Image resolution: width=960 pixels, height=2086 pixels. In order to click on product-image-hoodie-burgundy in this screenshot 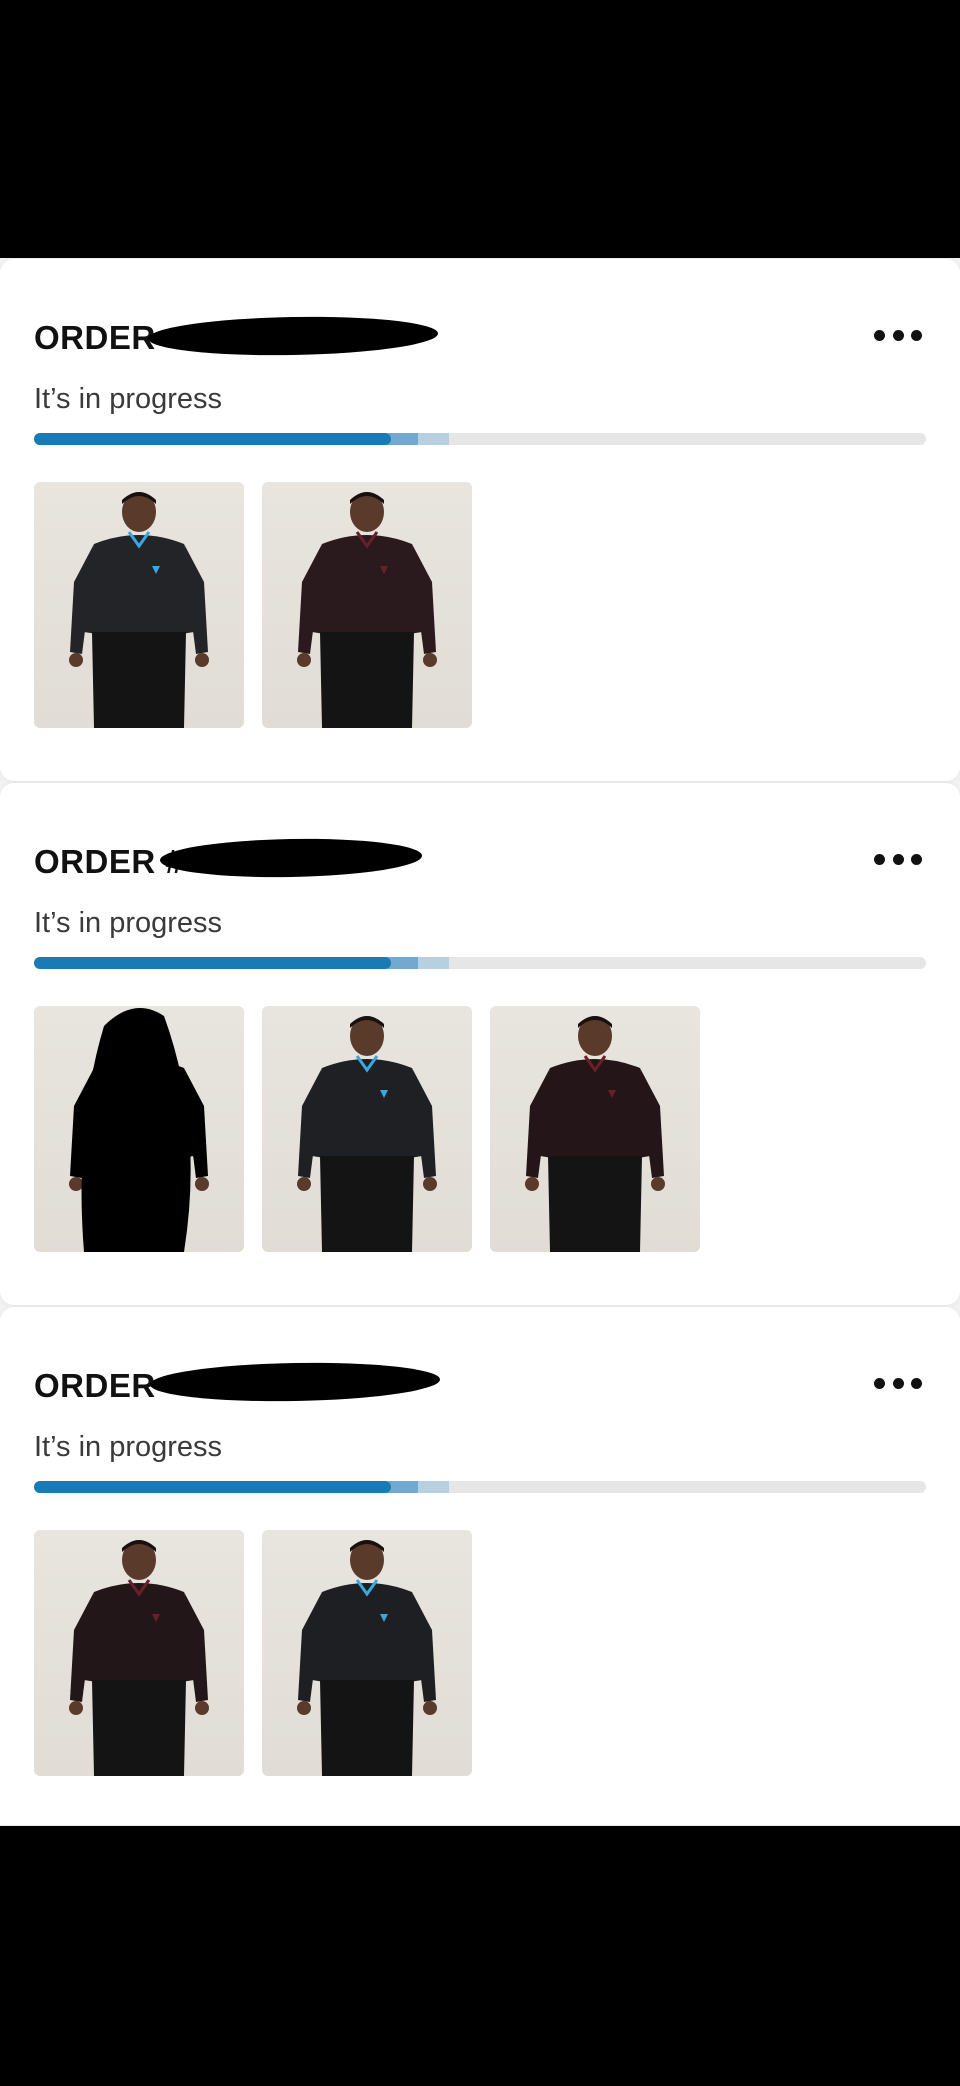, I will do `click(367, 605)`.